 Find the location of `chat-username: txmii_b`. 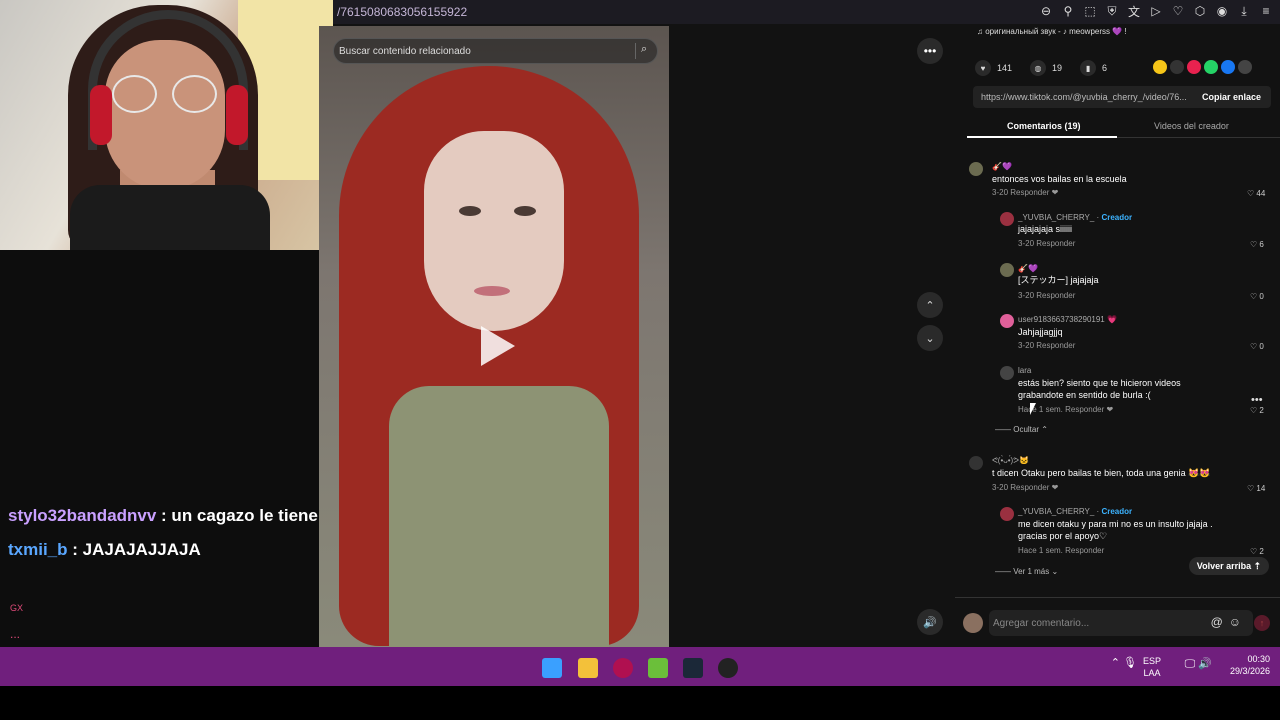

chat-username: txmii_b is located at coordinates (38, 549).